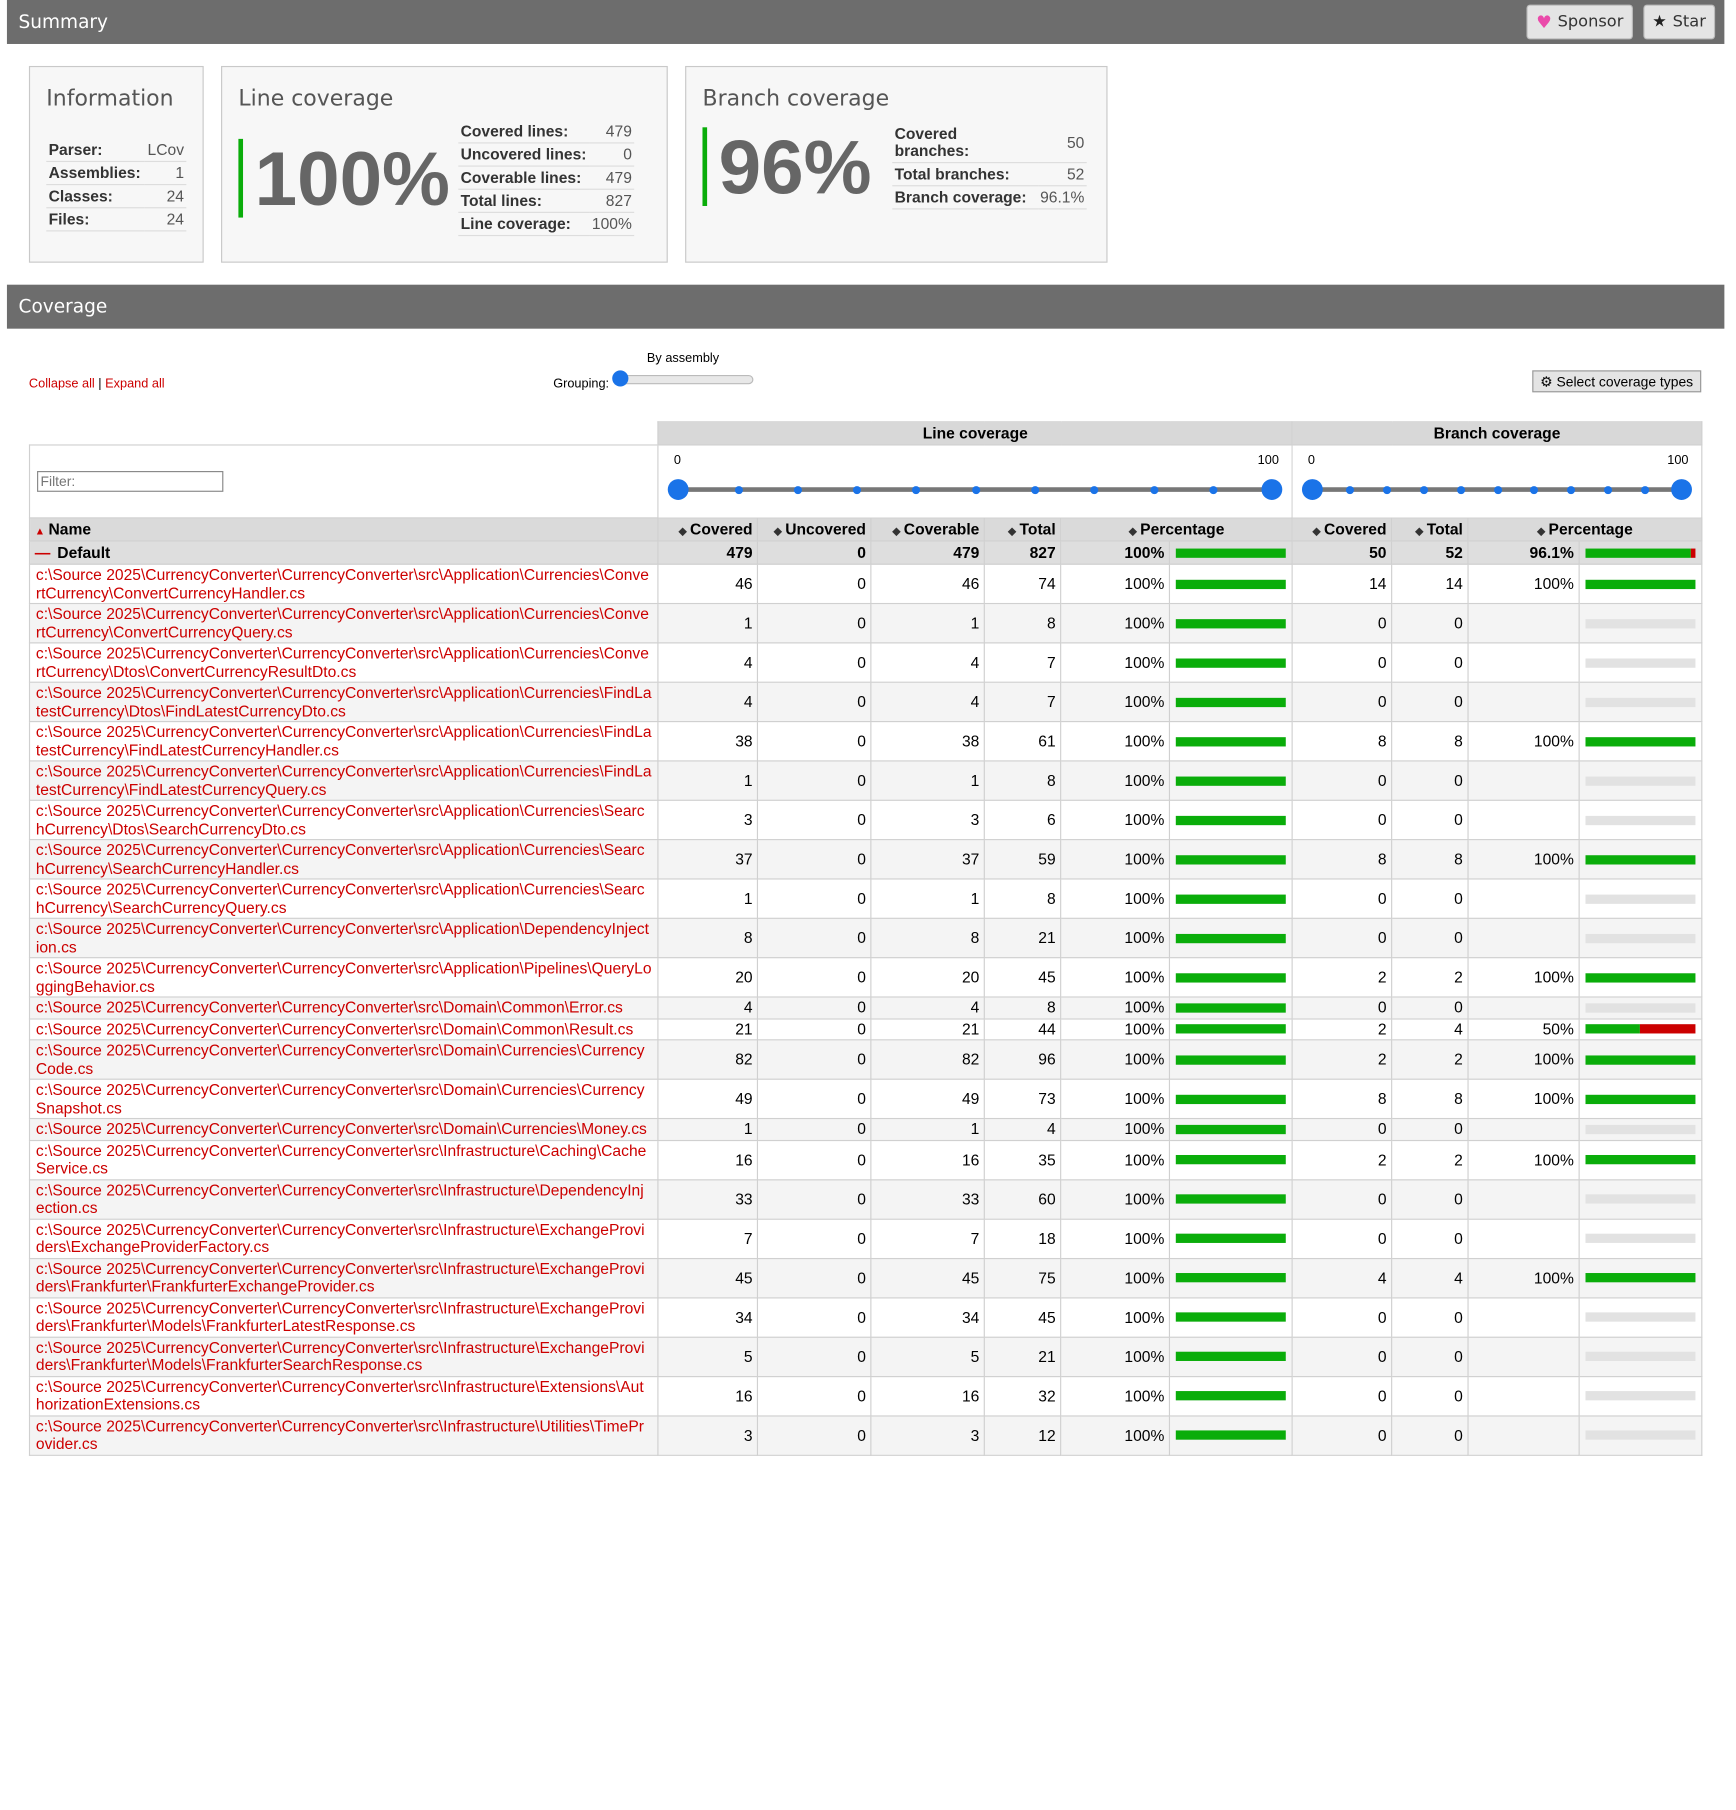 This screenshot has height=1810, width=1736. Describe the element at coordinates (708, 1395) in the screenshot. I see `line-covered: 16` at that location.